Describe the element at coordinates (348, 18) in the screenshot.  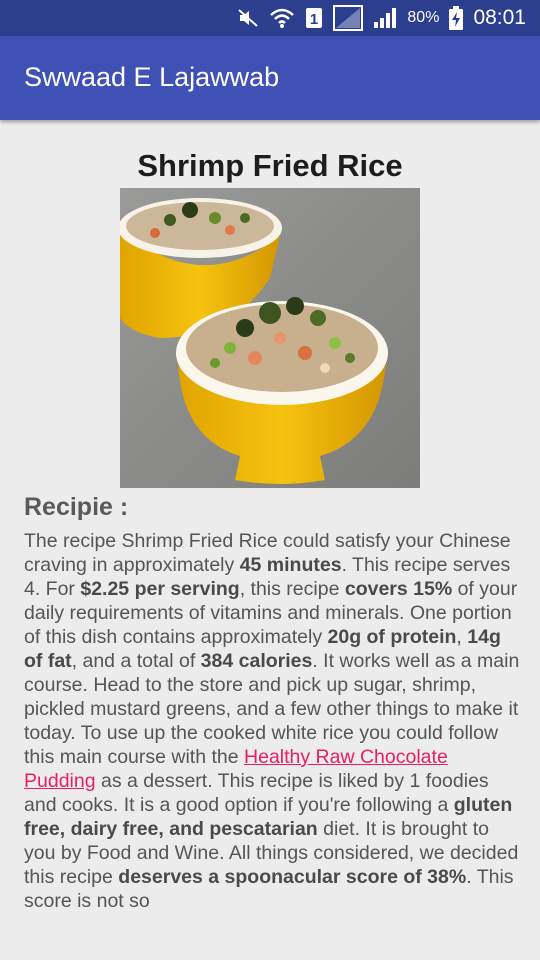
I see `no-signal-icon` at that location.